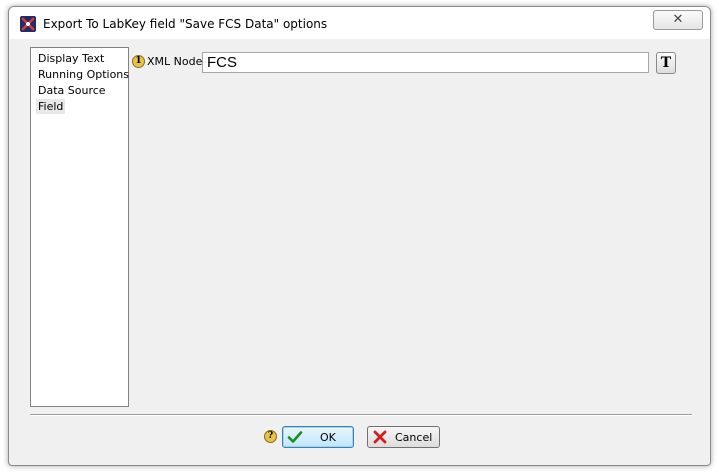 This screenshot has width=719, height=475. What do you see at coordinates (666, 63) in the screenshot?
I see `text-format-button: T` at bounding box center [666, 63].